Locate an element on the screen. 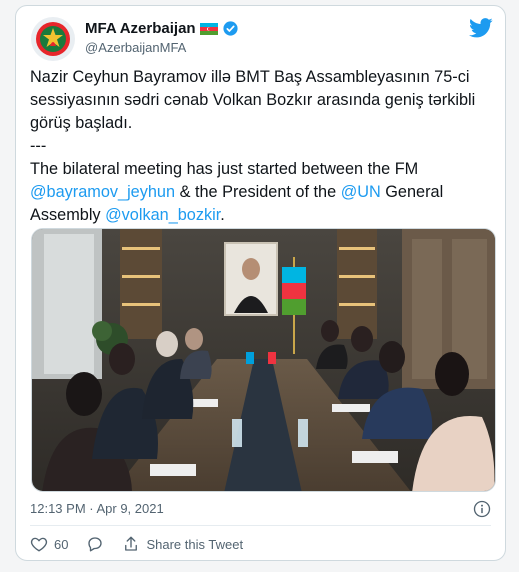 The image size is (519, 572). avatar is located at coordinates (53, 39).